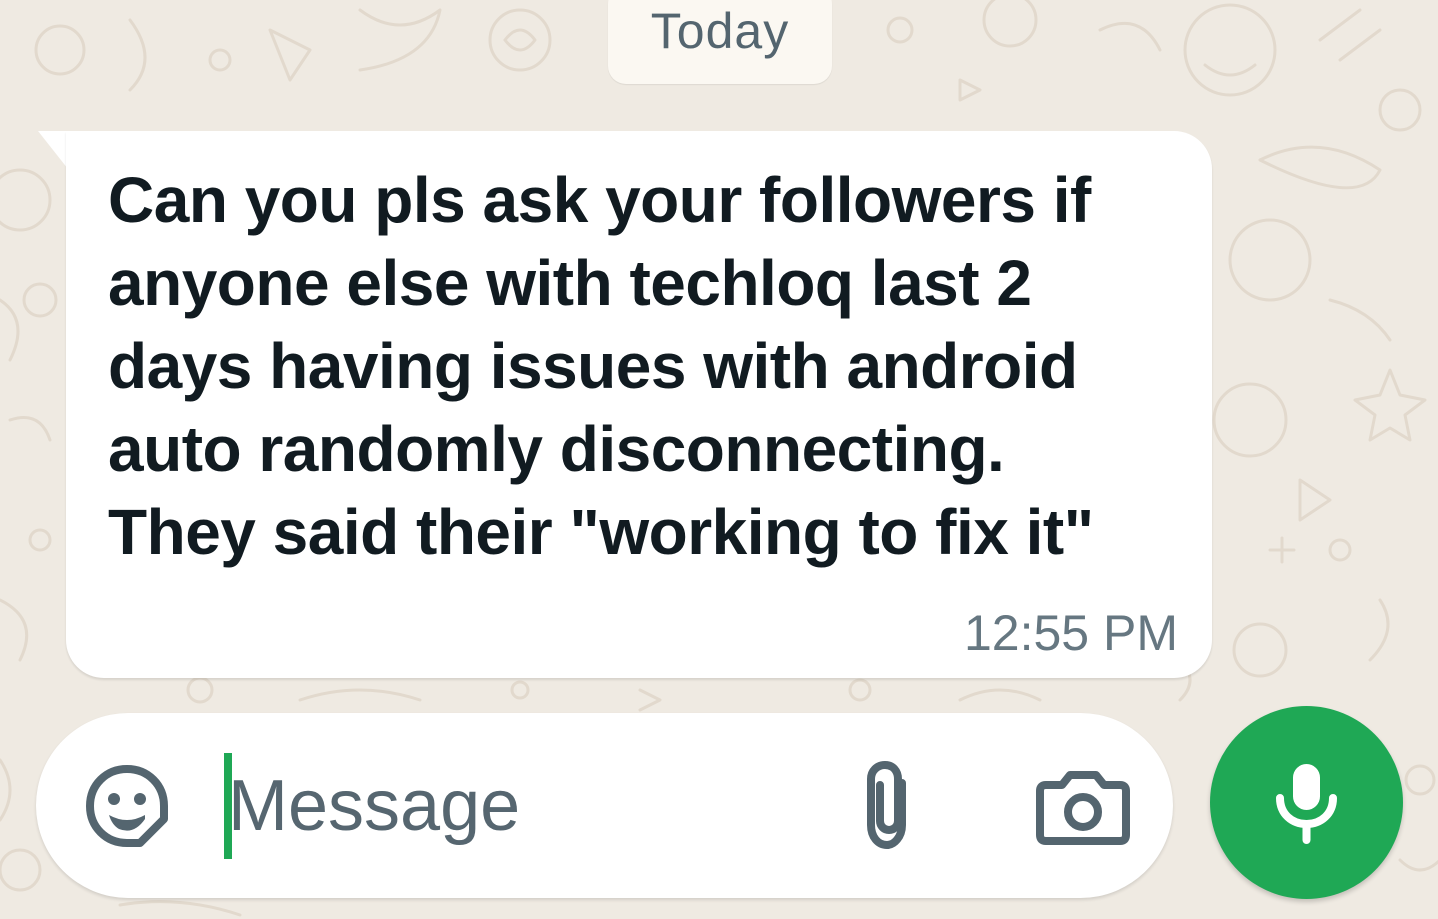  Describe the element at coordinates (1070, 633) in the screenshot. I see `message-timestamp: 12:55 PM` at that location.